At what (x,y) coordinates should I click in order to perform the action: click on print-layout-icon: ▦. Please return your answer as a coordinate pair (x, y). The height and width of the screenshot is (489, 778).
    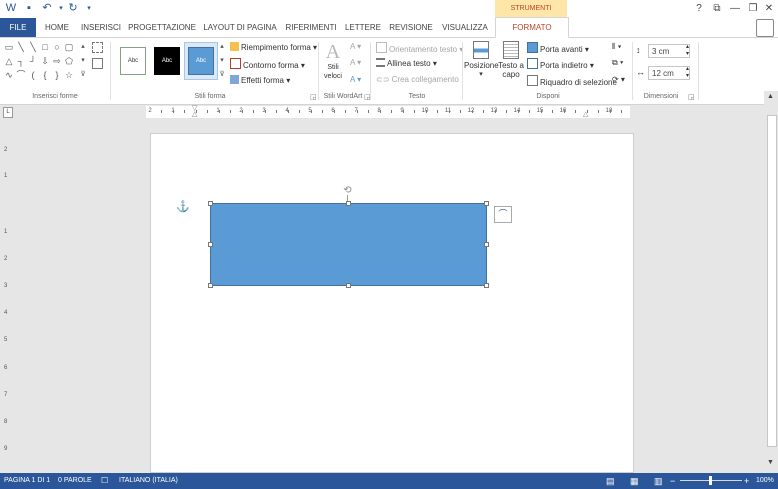
    Looking at the image, I should click on (634, 481).